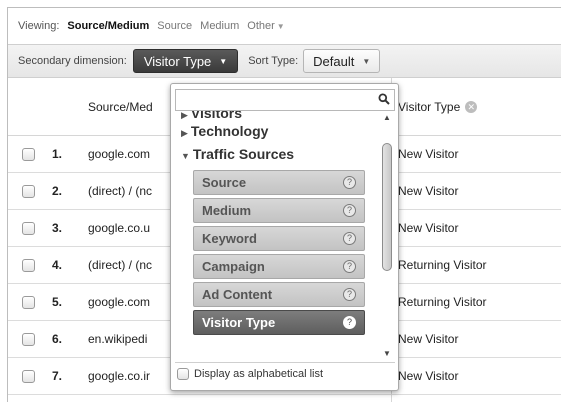 Image resolution: width=561 pixels, height=402 pixels. Describe the element at coordinates (285, 100) in the screenshot. I see `dimension-search-input` at that location.